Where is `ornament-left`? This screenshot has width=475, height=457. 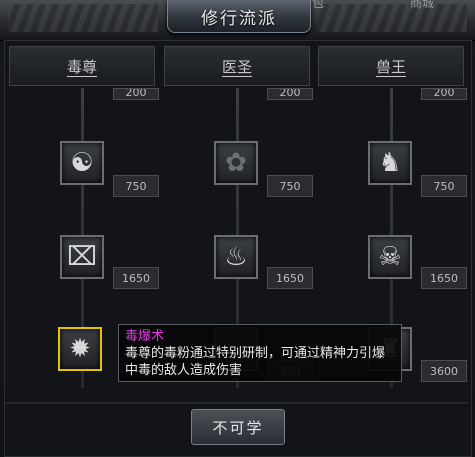
ornament-left is located at coordinates (83, 18).